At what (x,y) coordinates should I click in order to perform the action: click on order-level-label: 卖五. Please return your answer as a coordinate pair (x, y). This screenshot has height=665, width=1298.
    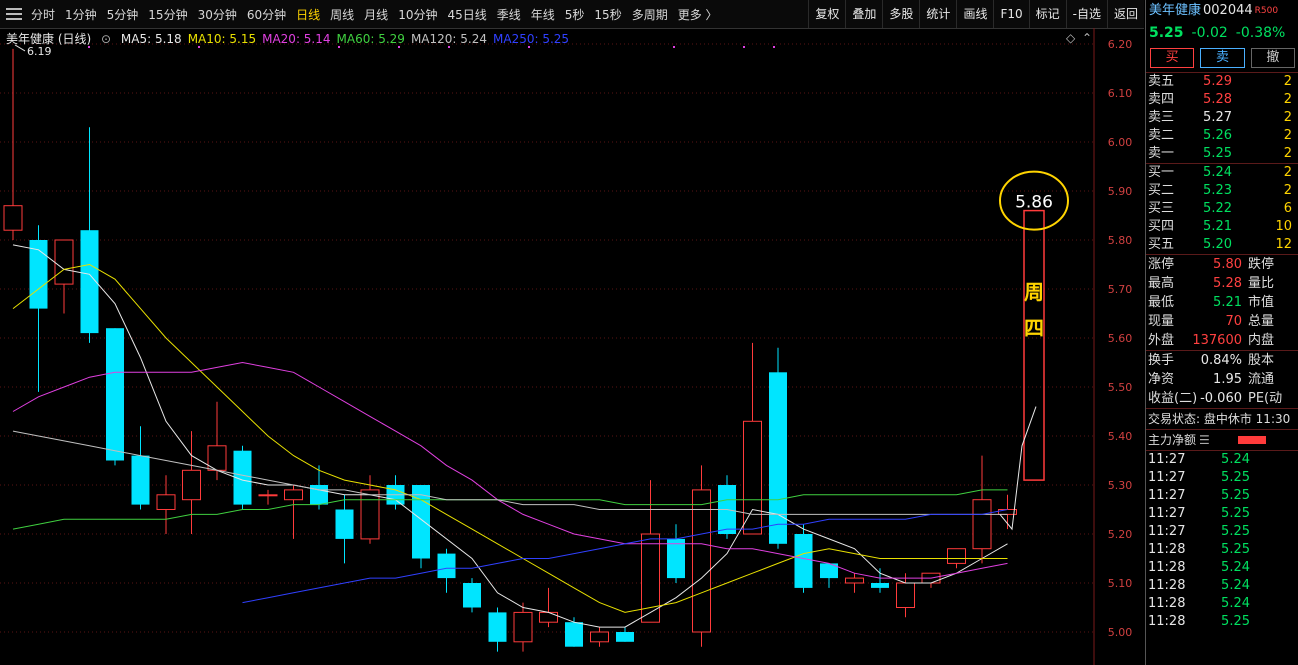
    Looking at the image, I should click on (1161, 81).